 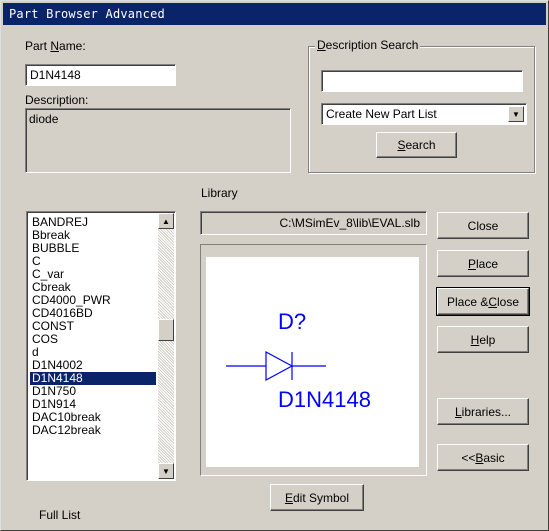 I want to click on library-label: Library, so click(x=219, y=193).